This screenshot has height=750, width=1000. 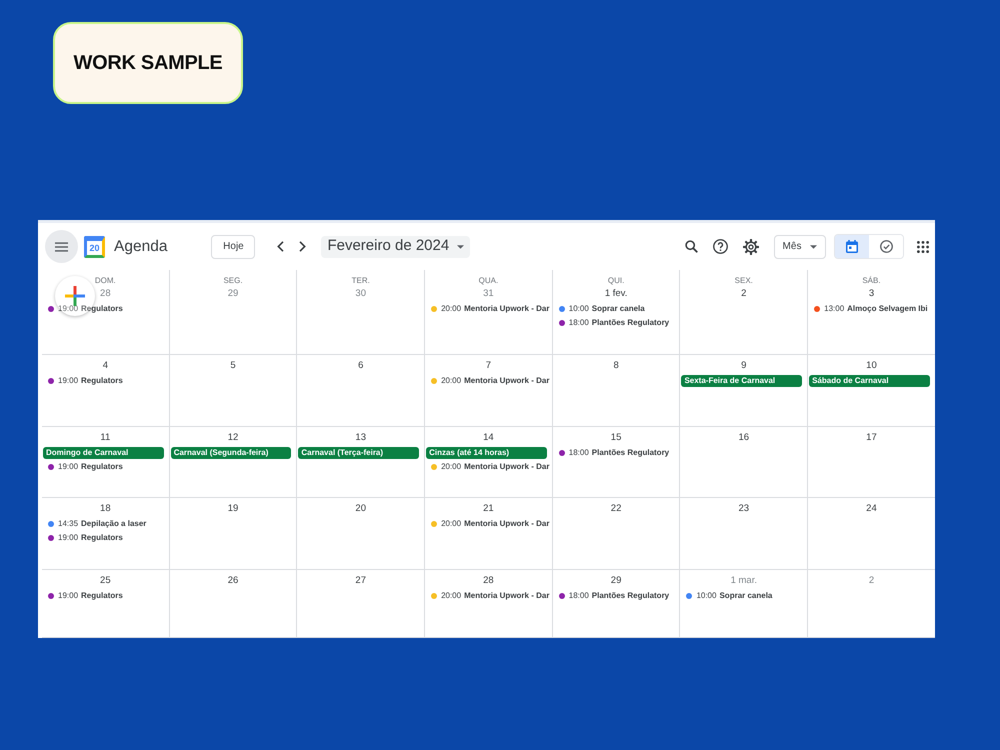 I want to click on day-number: 8, so click(x=616, y=366).